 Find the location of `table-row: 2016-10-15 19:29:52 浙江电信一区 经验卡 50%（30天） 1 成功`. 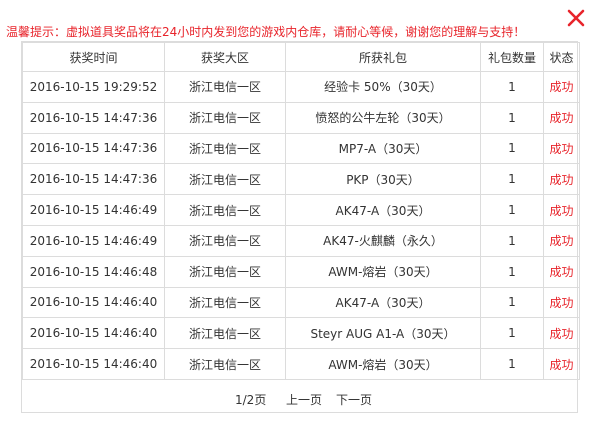

table-row: 2016-10-15 19:29:52 浙江电信一区 经验卡 50%（30天） 1 成功 is located at coordinates (301, 87).